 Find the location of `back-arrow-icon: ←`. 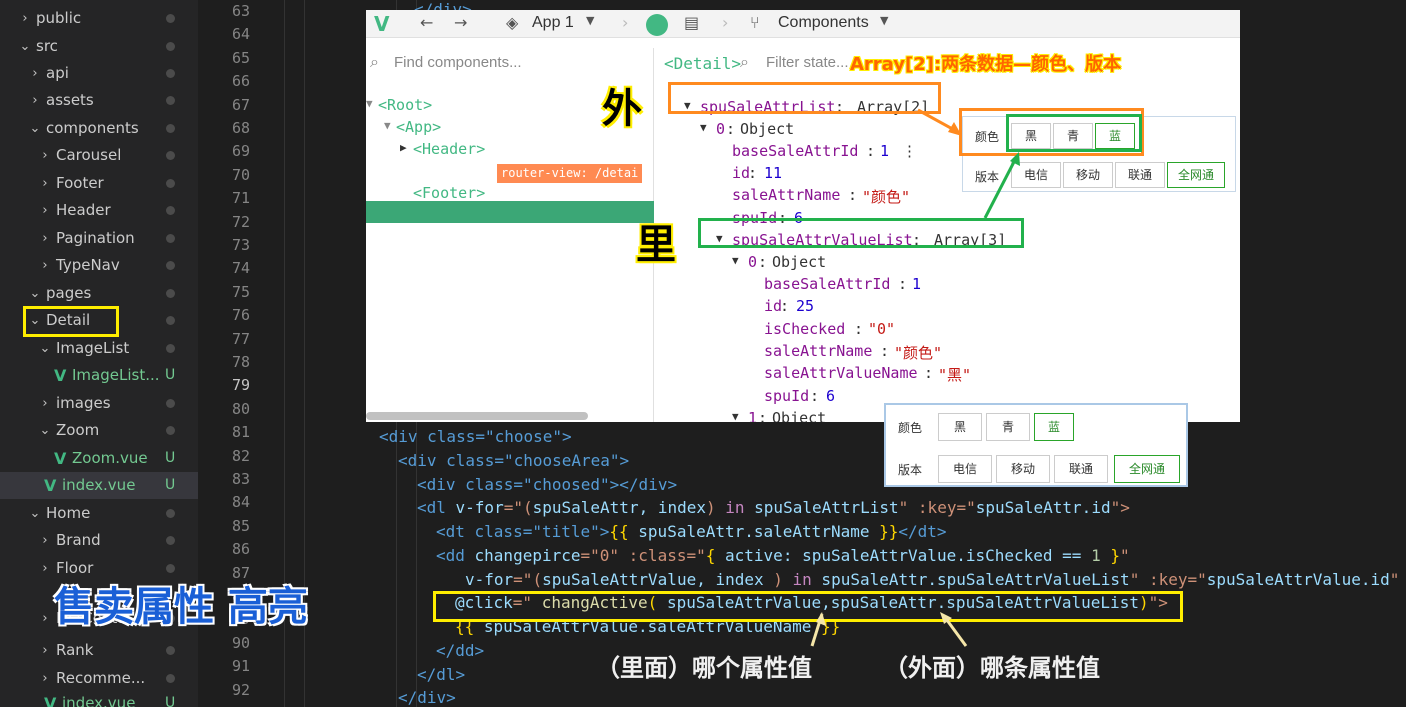

back-arrow-icon: ← is located at coordinates (426, 22).